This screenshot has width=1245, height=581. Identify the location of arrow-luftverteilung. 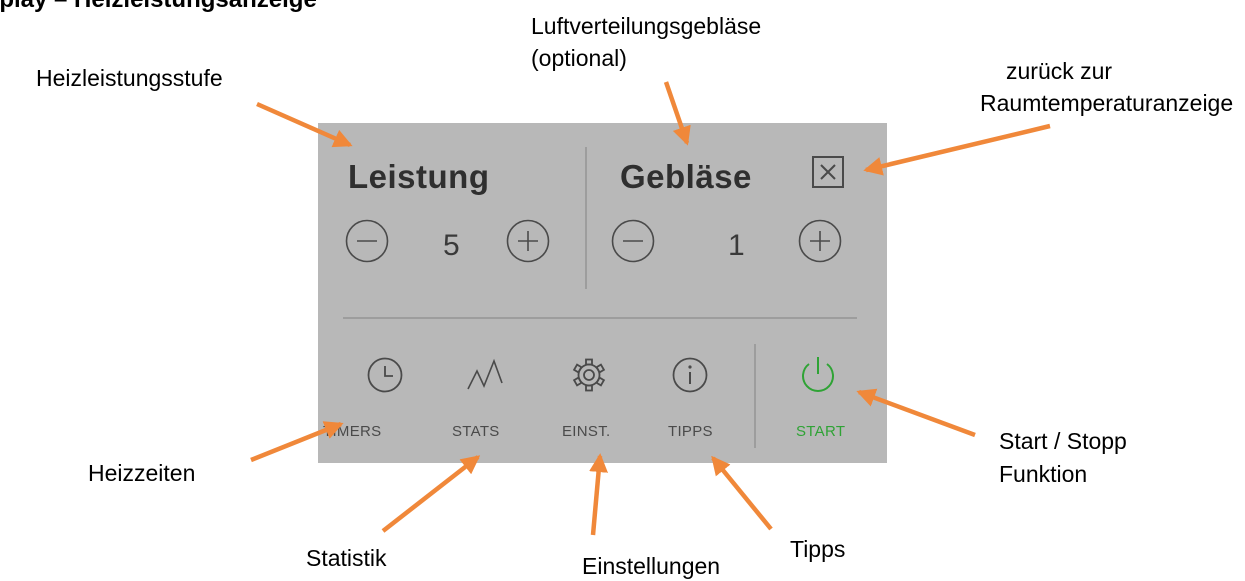
(677, 113).